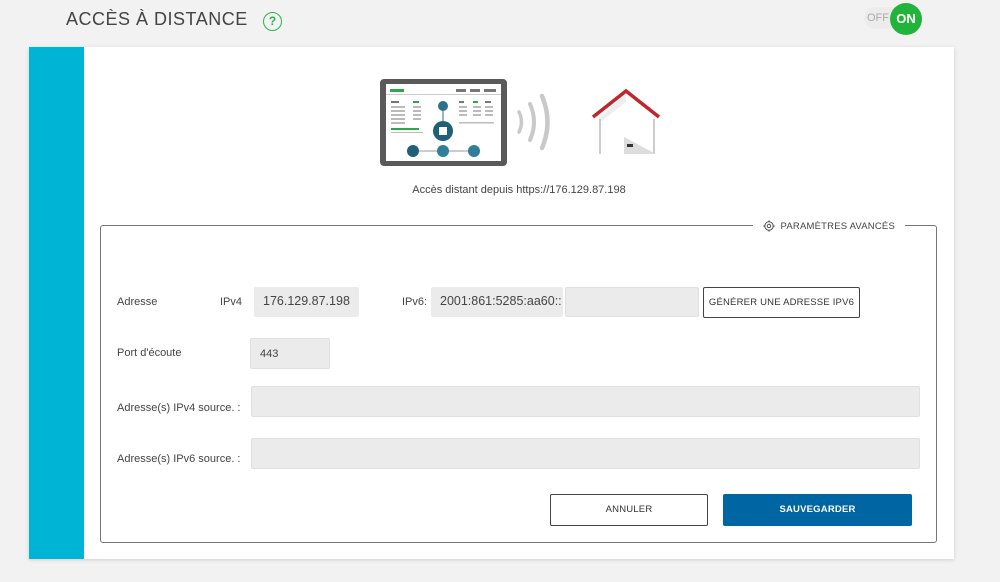 The height and width of the screenshot is (582, 1000). I want to click on help-icon: ?, so click(272, 21).